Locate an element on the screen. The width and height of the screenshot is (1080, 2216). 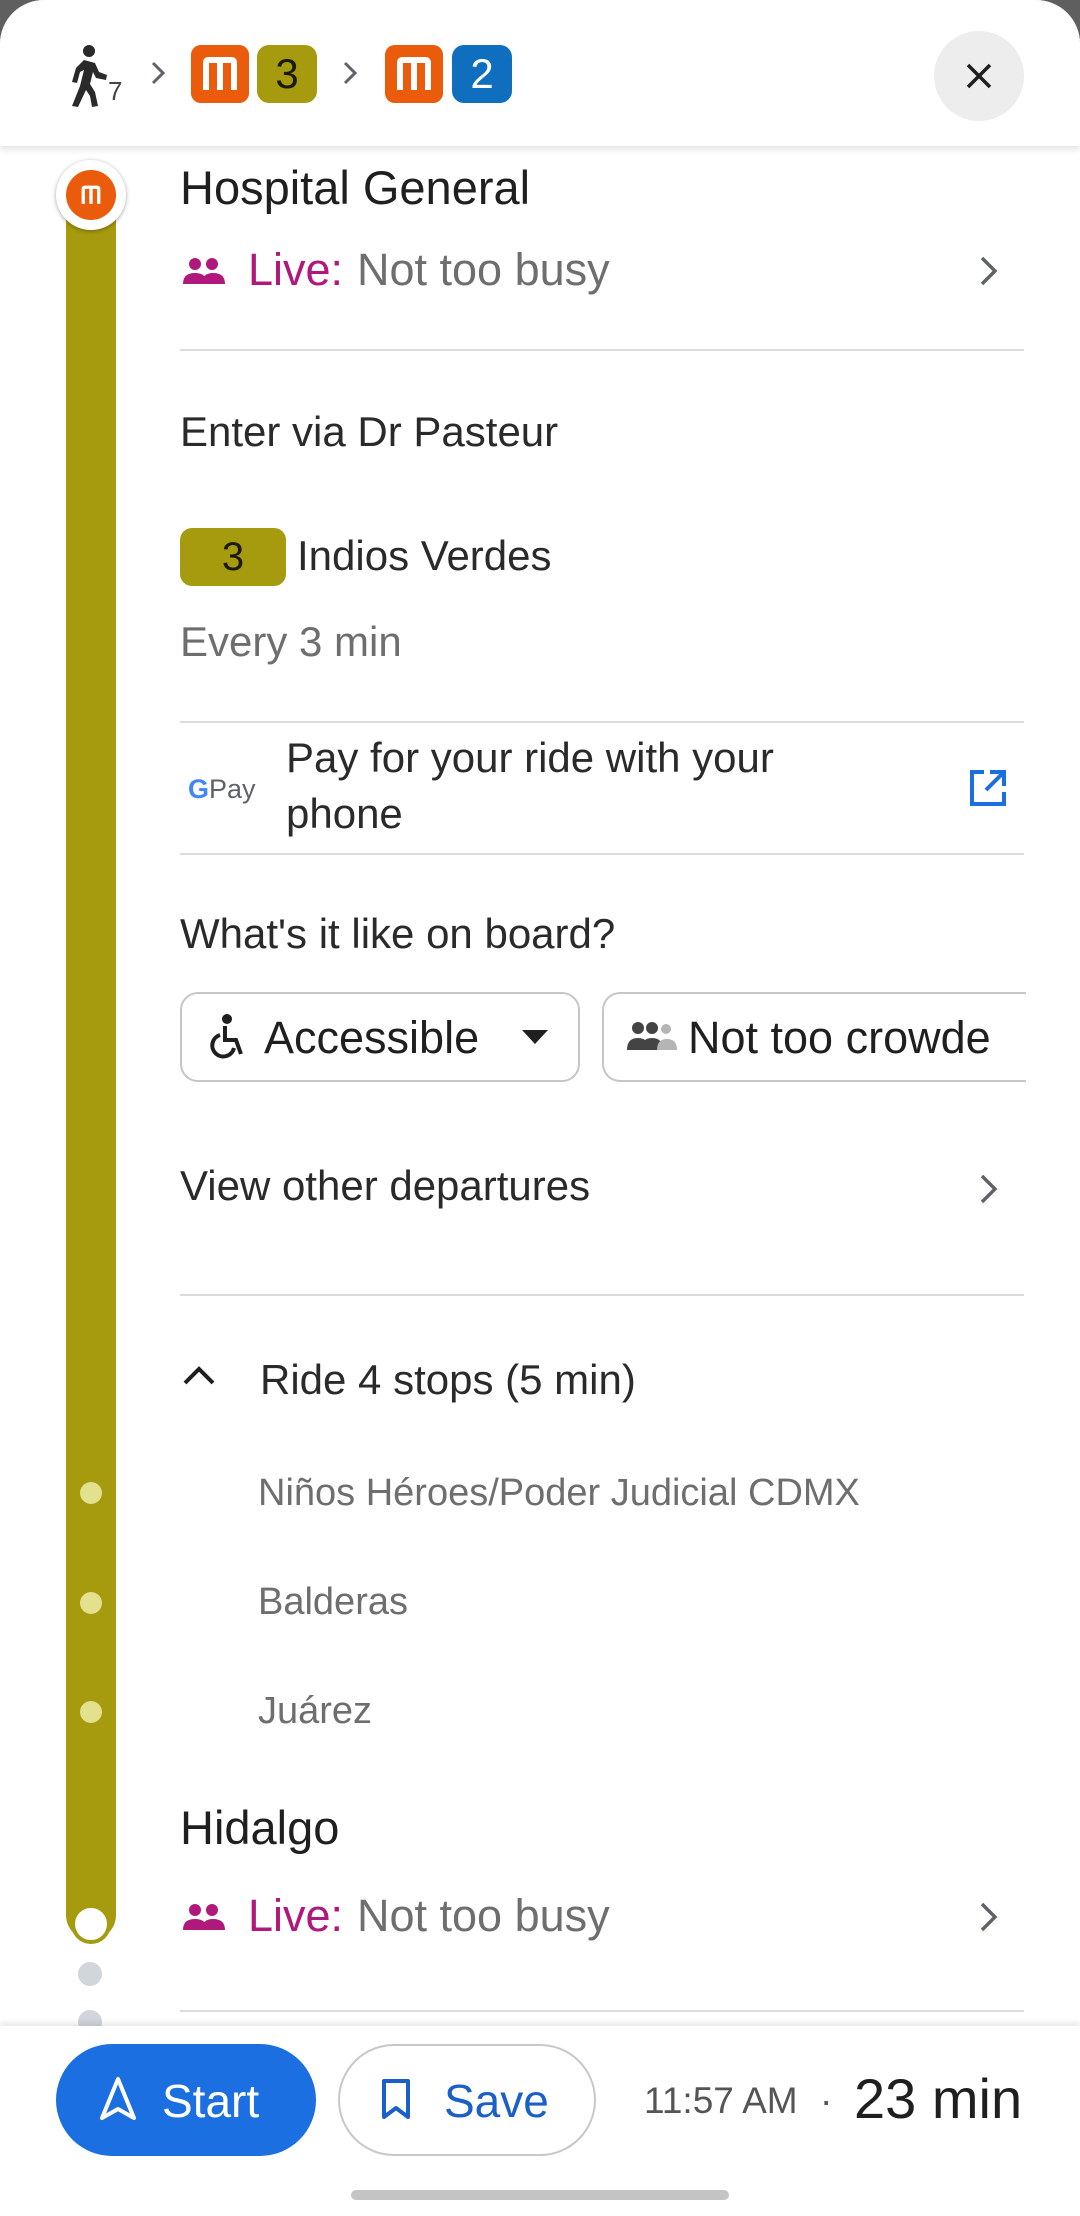
intermediate-stop: Juárez is located at coordinates (315, 1711).